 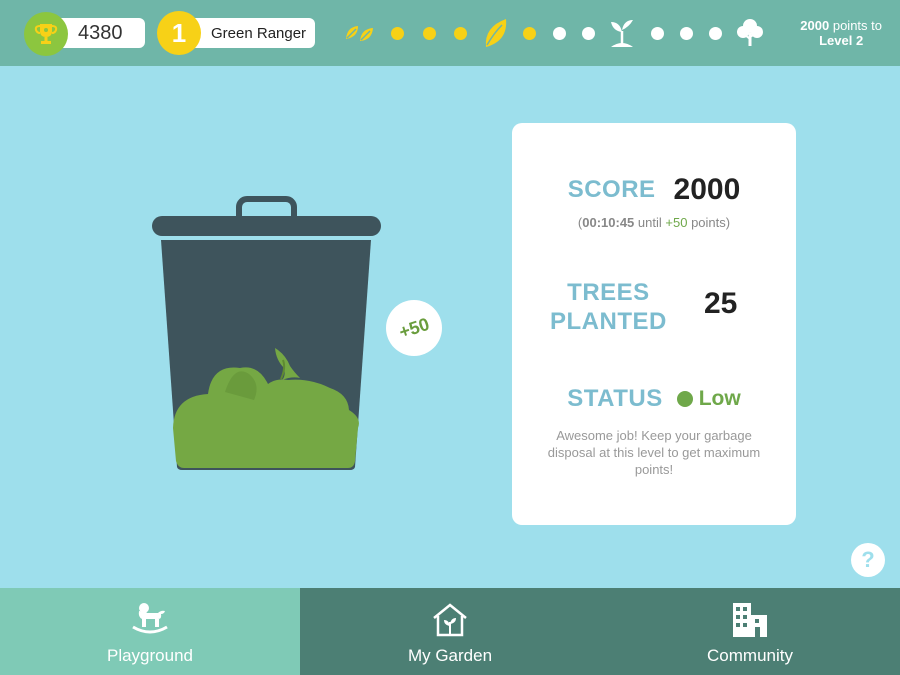 I want to click on status-row: STATUS Low, so click(x=654, y=399).